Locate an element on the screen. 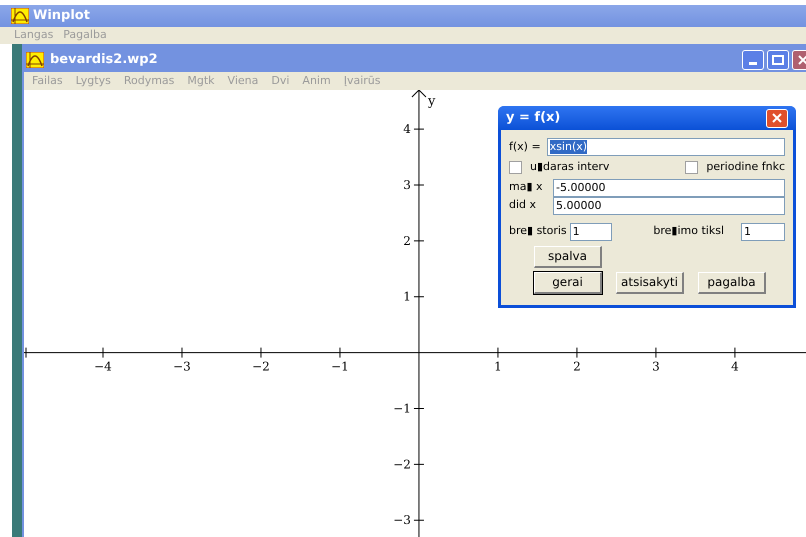  text-field: 5.00000 is located at coordinates (669, 205).